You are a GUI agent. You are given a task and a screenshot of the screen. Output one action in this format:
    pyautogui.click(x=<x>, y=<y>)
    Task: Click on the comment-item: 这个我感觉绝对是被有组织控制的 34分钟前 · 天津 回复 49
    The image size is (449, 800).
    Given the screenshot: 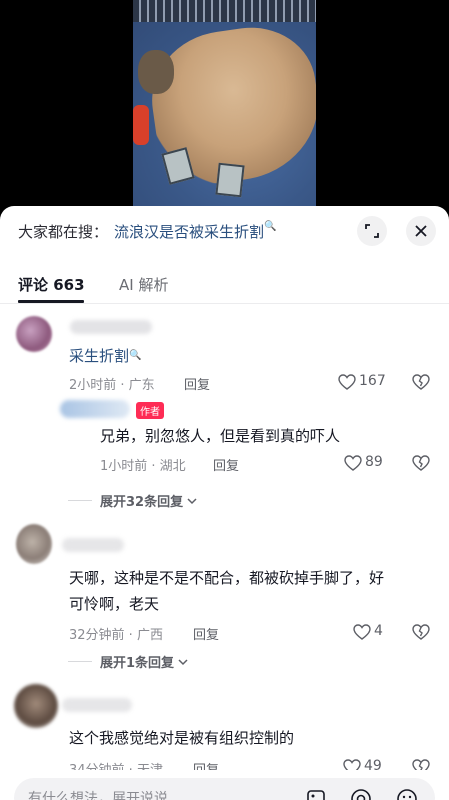 What is the action you would take?
    pyautogui.click(x=224, y=732)
    